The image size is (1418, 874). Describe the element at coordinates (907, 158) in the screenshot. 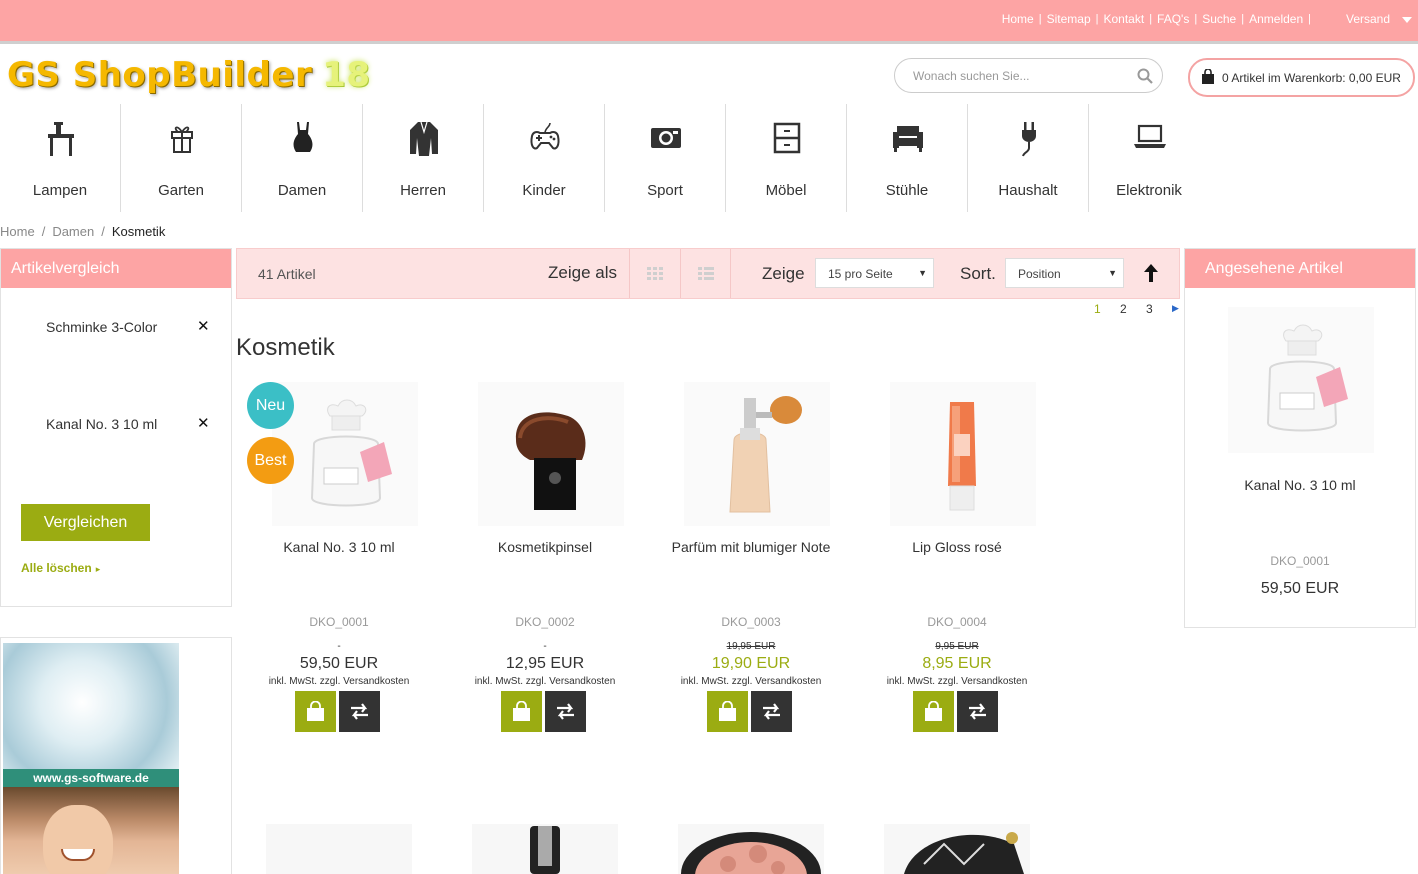

I see `category-stuehle: Stühle` at that location.